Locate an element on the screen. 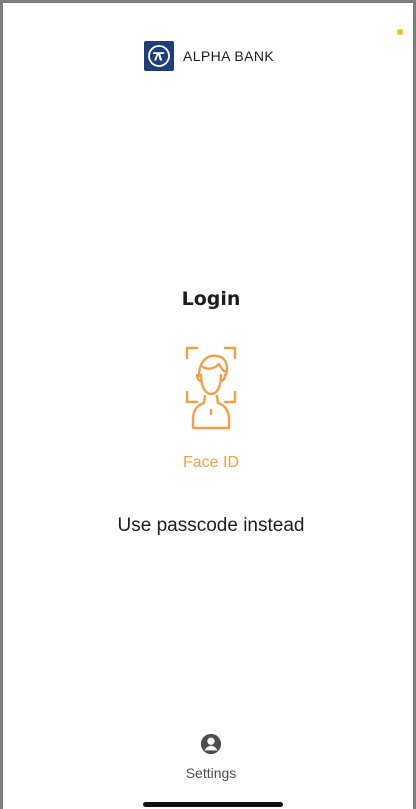  use-passcode-button: Use passcode instead is located at coordinates (209, 526).